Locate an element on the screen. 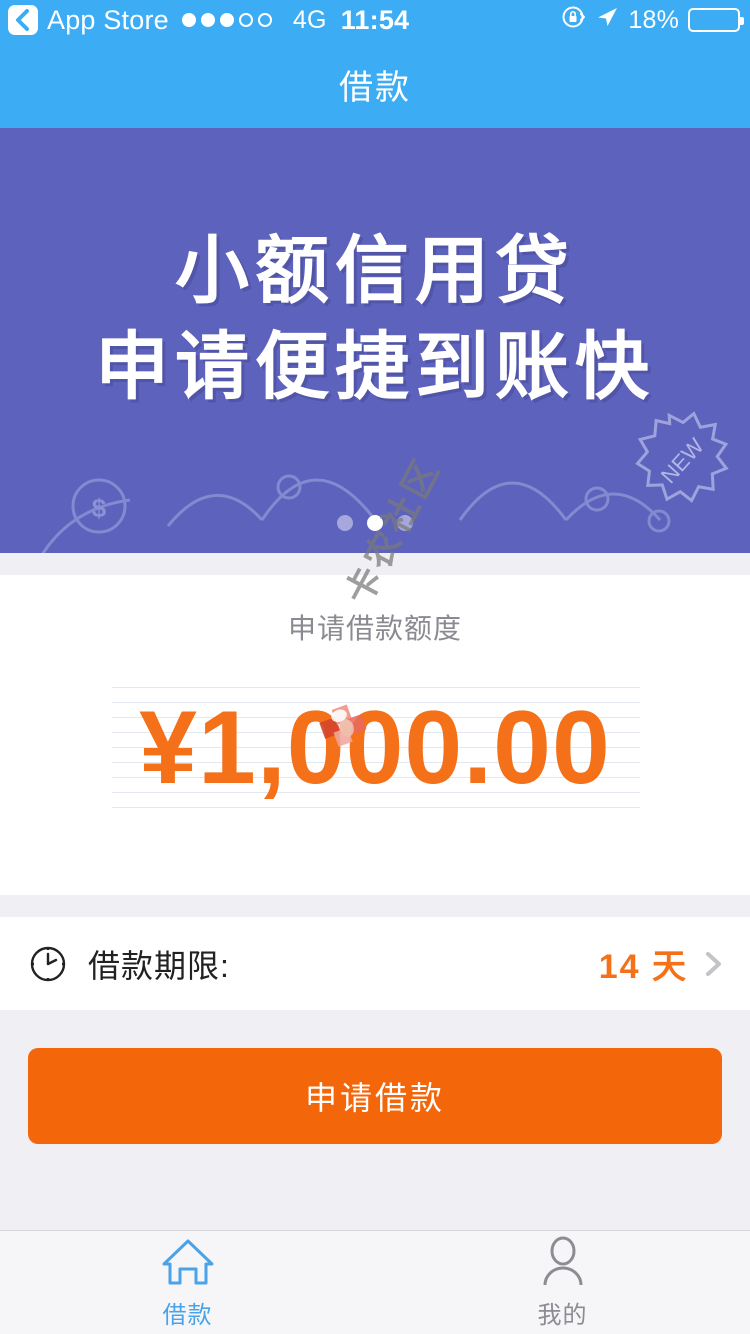 The image size is (750, 1334). page-title: 借款 is located at coordinates (375, 87).